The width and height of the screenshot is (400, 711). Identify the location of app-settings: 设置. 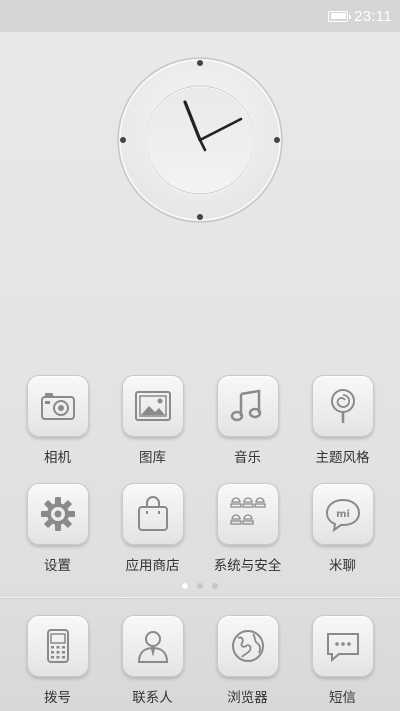
(57, 528).